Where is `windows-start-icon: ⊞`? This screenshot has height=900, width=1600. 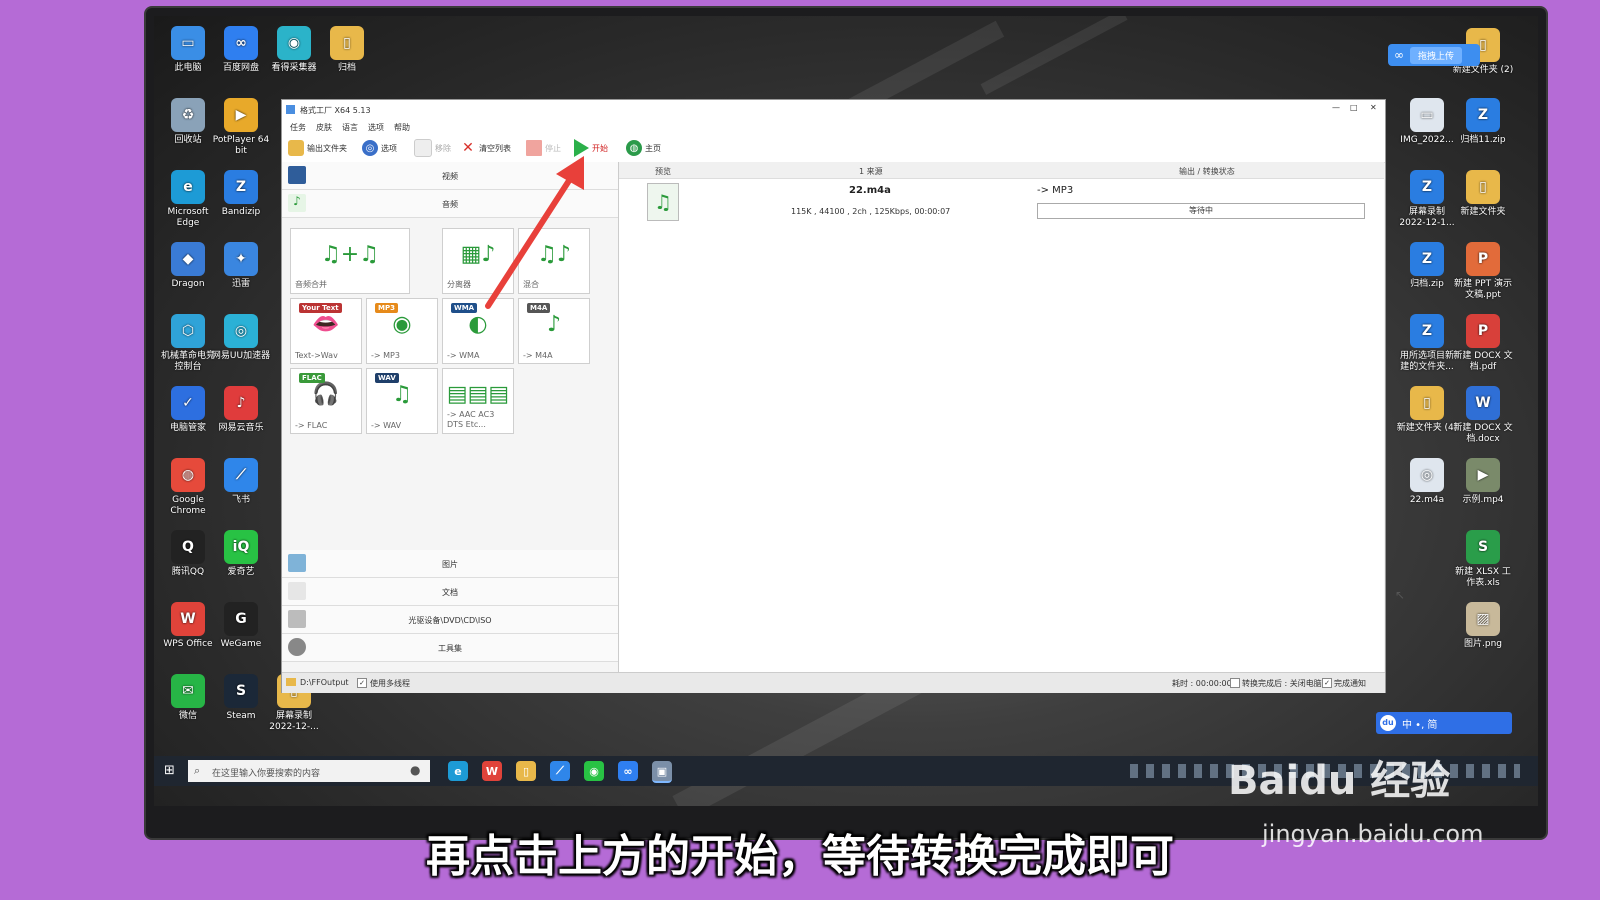
windows-start-icon: ⊞ is located at coordinates (171, 771).